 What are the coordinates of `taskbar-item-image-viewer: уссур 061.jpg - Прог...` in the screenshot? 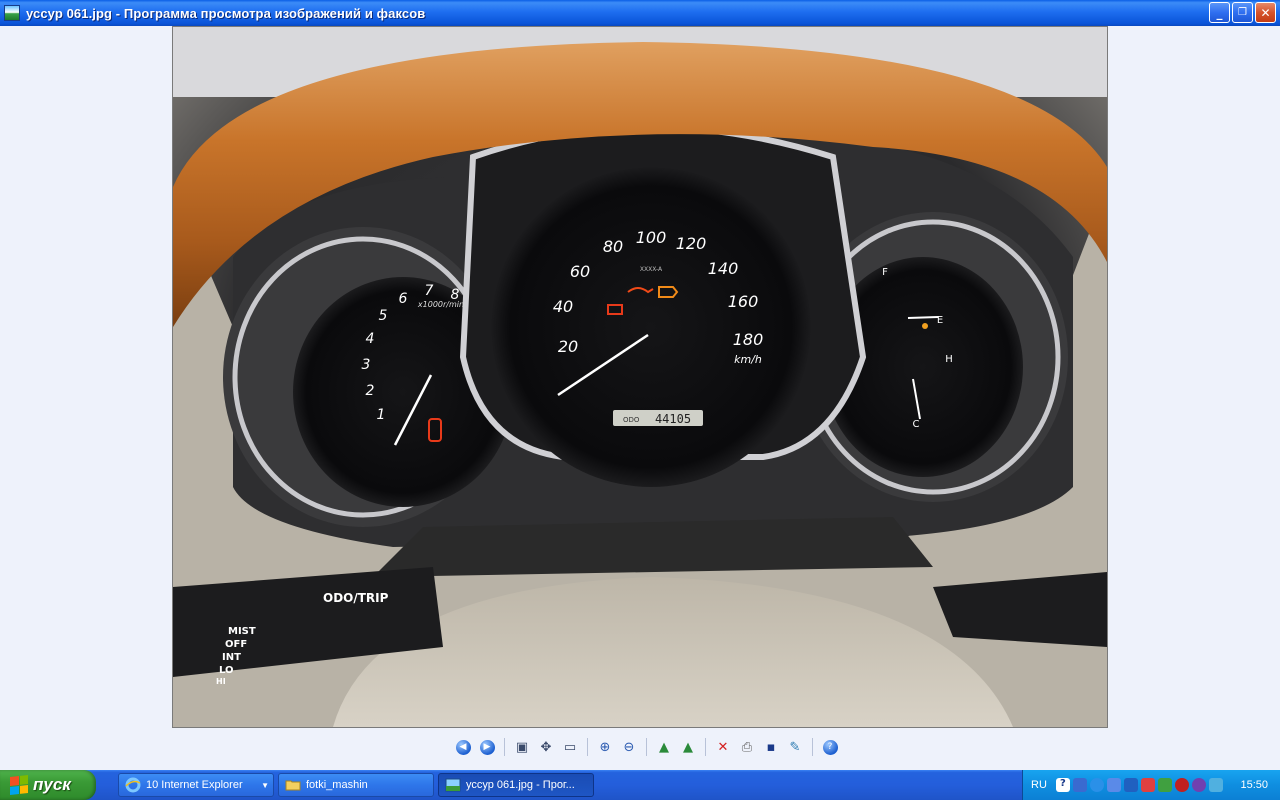 It's located at (516, 785).